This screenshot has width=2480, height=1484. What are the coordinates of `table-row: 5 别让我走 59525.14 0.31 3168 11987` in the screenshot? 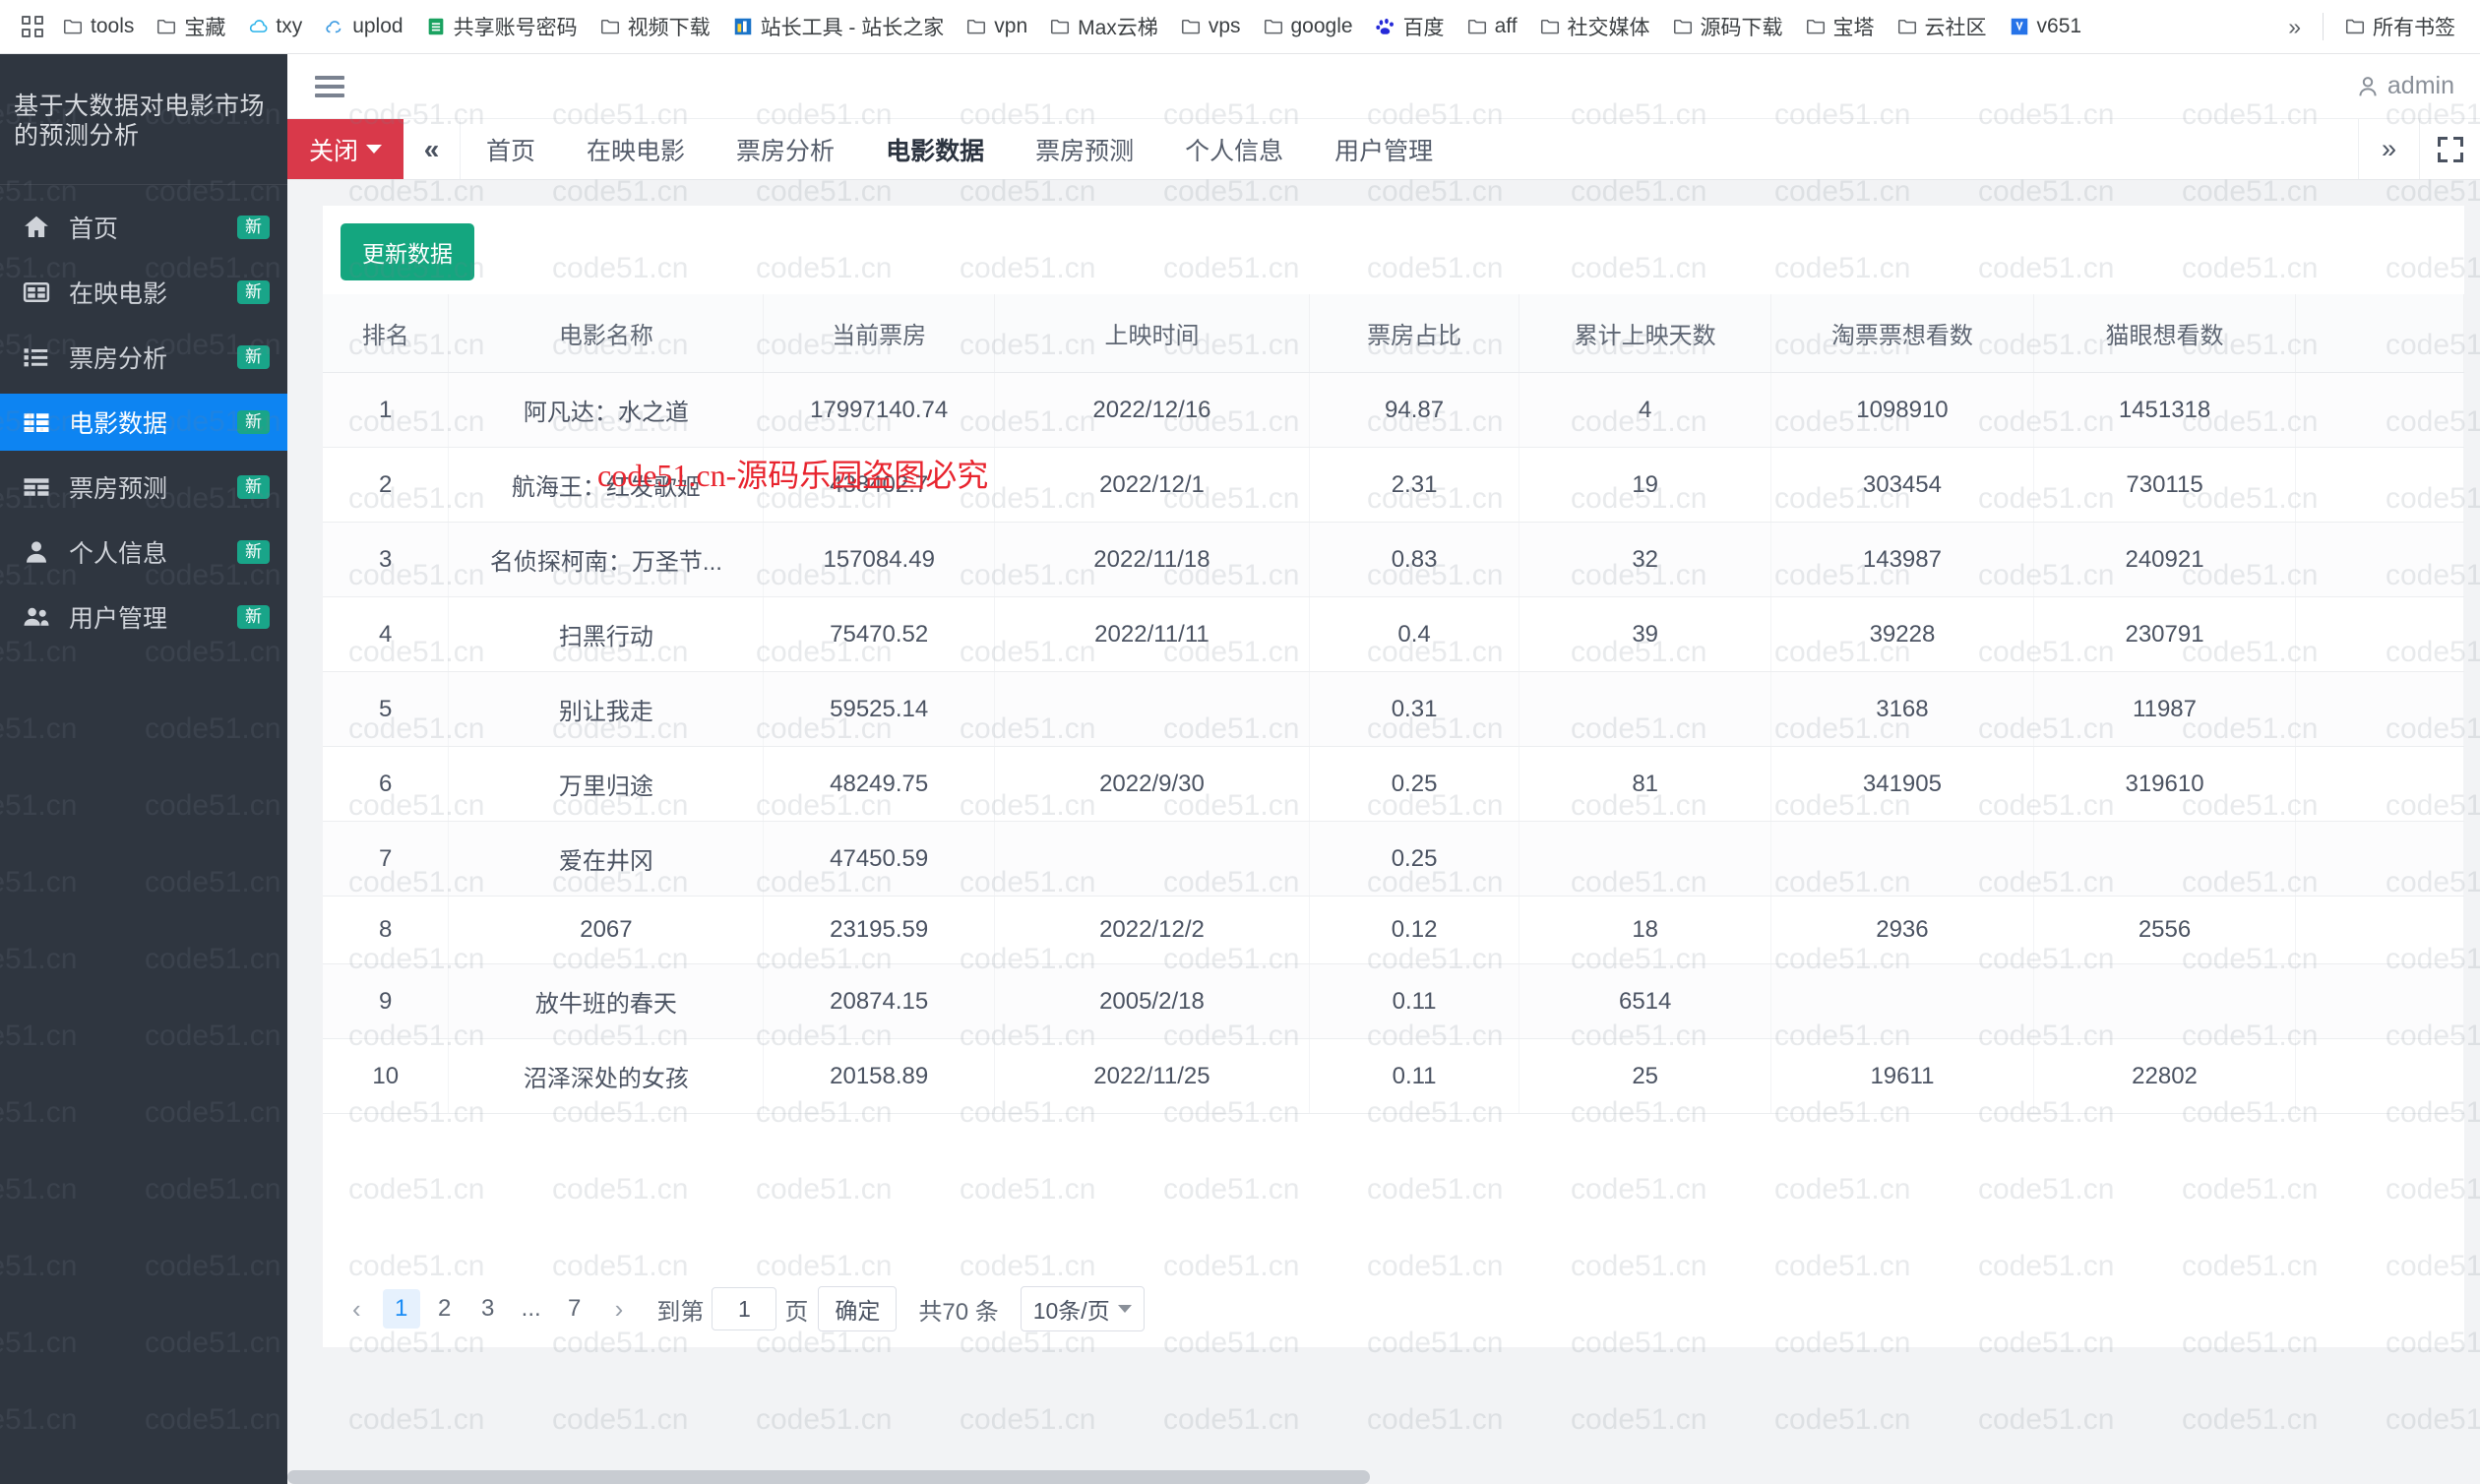 It's located at (1393, 709).